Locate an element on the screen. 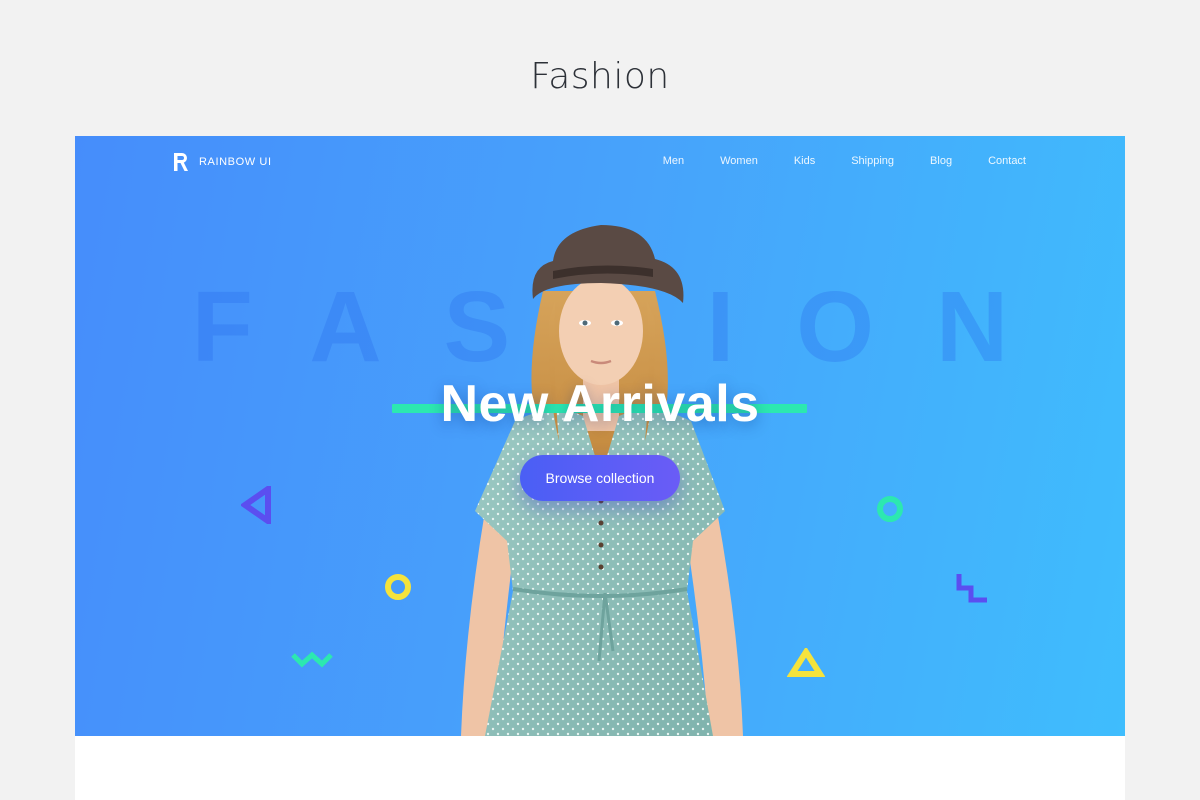 The width and height of the screenshot is (1200, 800). nav-item-contact: Contact is located at coordinates (1007, 161).